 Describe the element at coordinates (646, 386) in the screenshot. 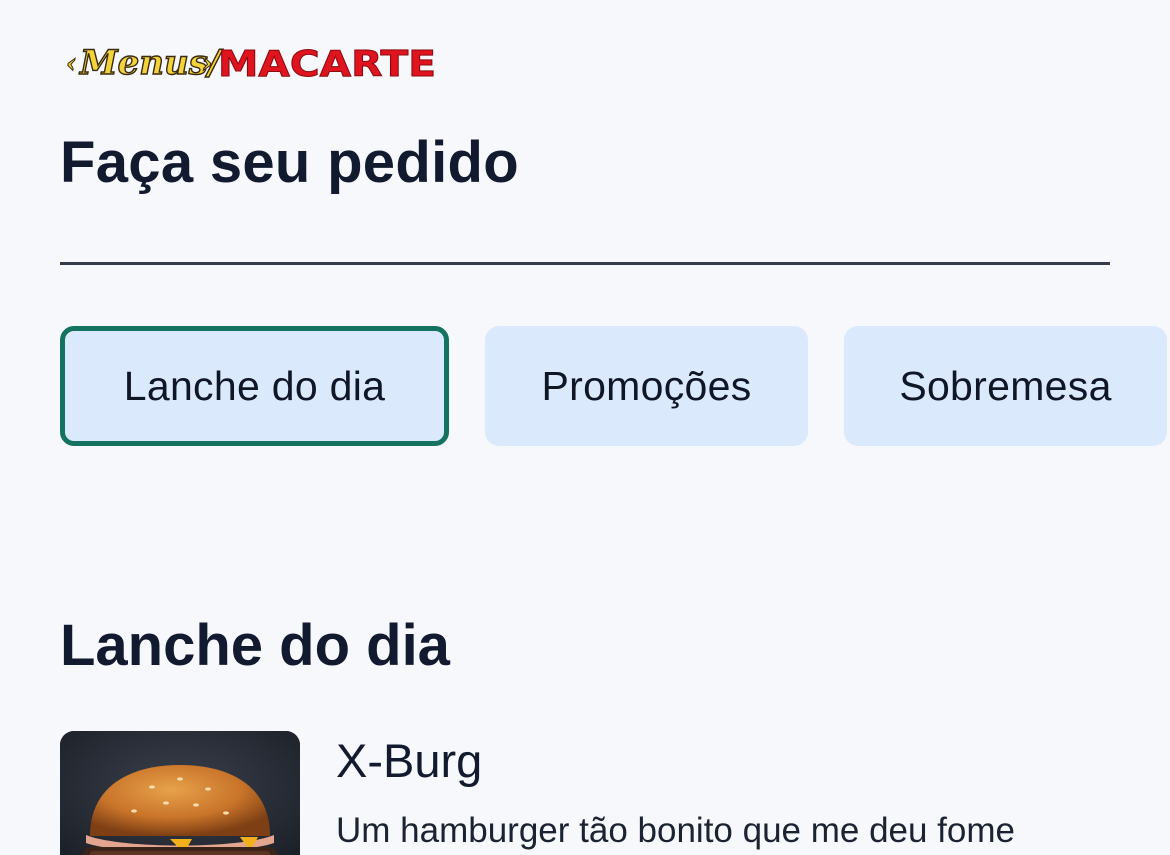

I see `tab-promocoes: Promoções` at that location.